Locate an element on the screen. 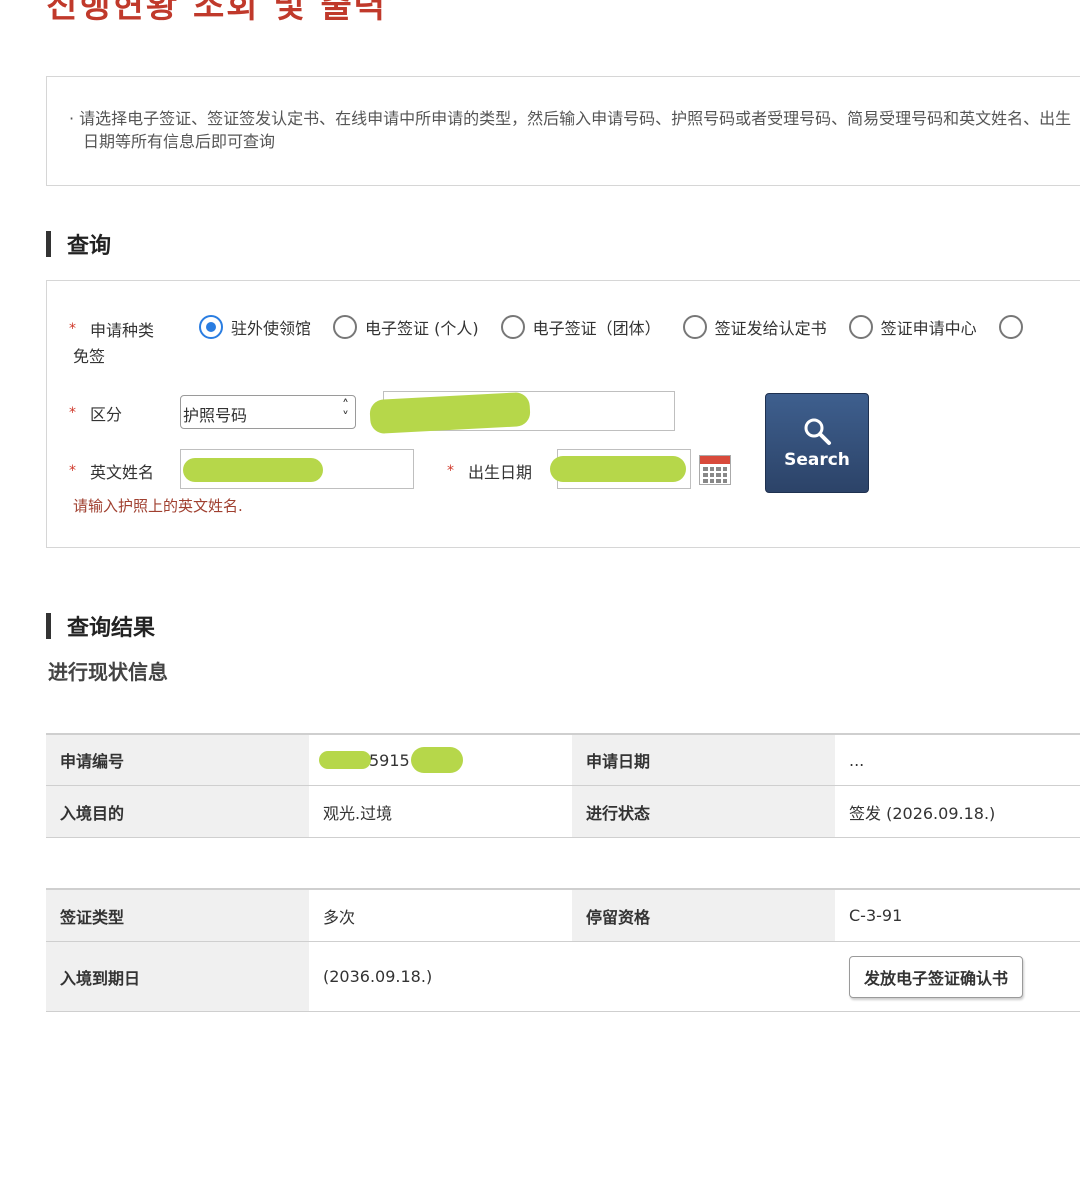  query-section-title: 查询 is located at coordinates (89, 246).